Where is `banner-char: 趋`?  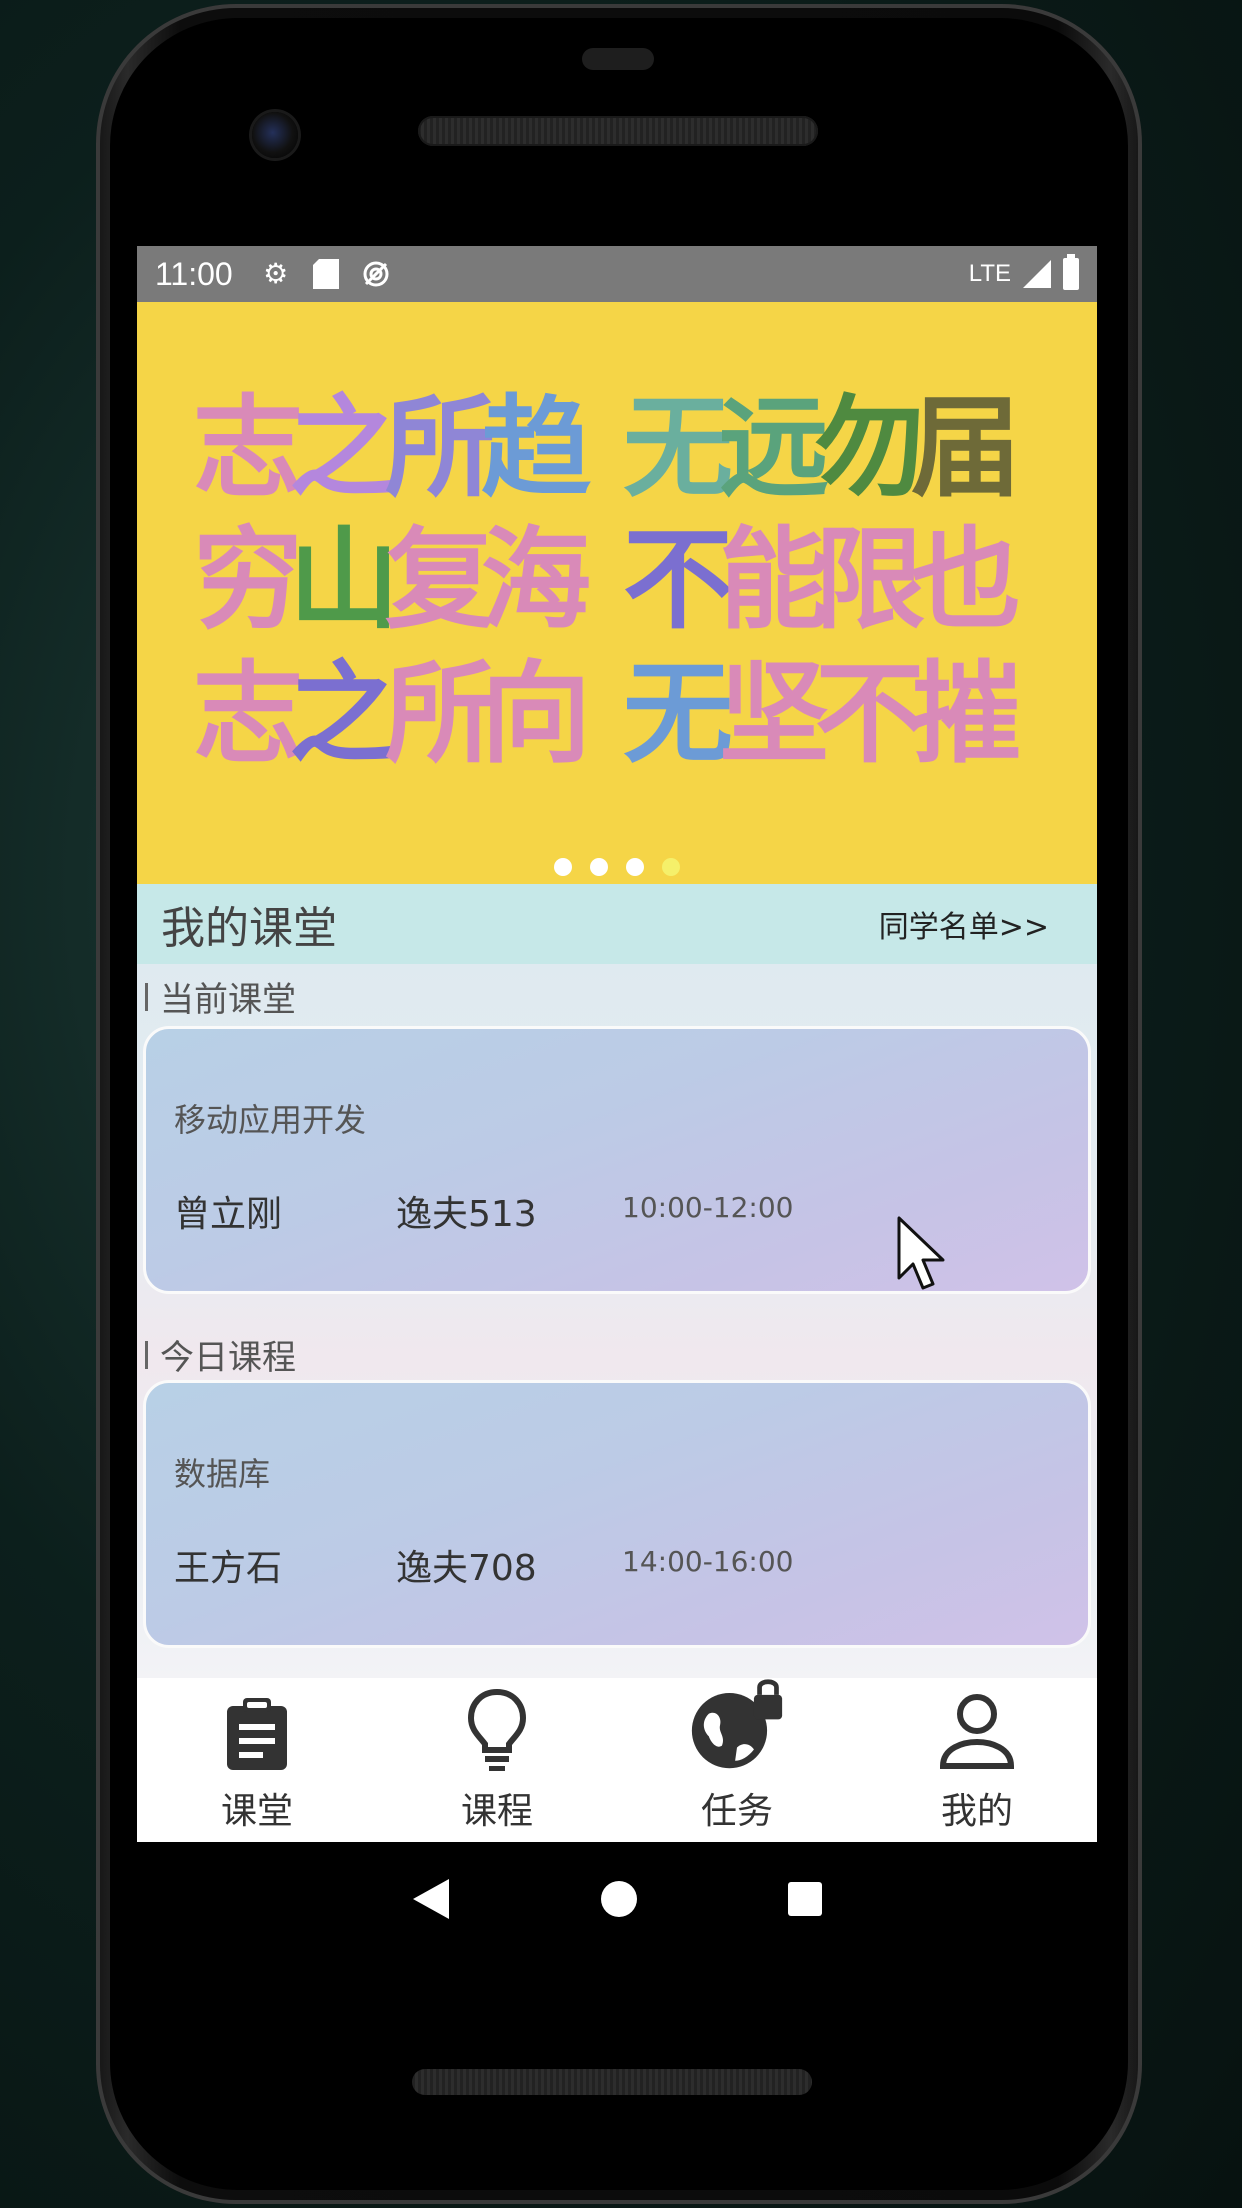
banner-char: 趋 is located at coordinates (536, 448).